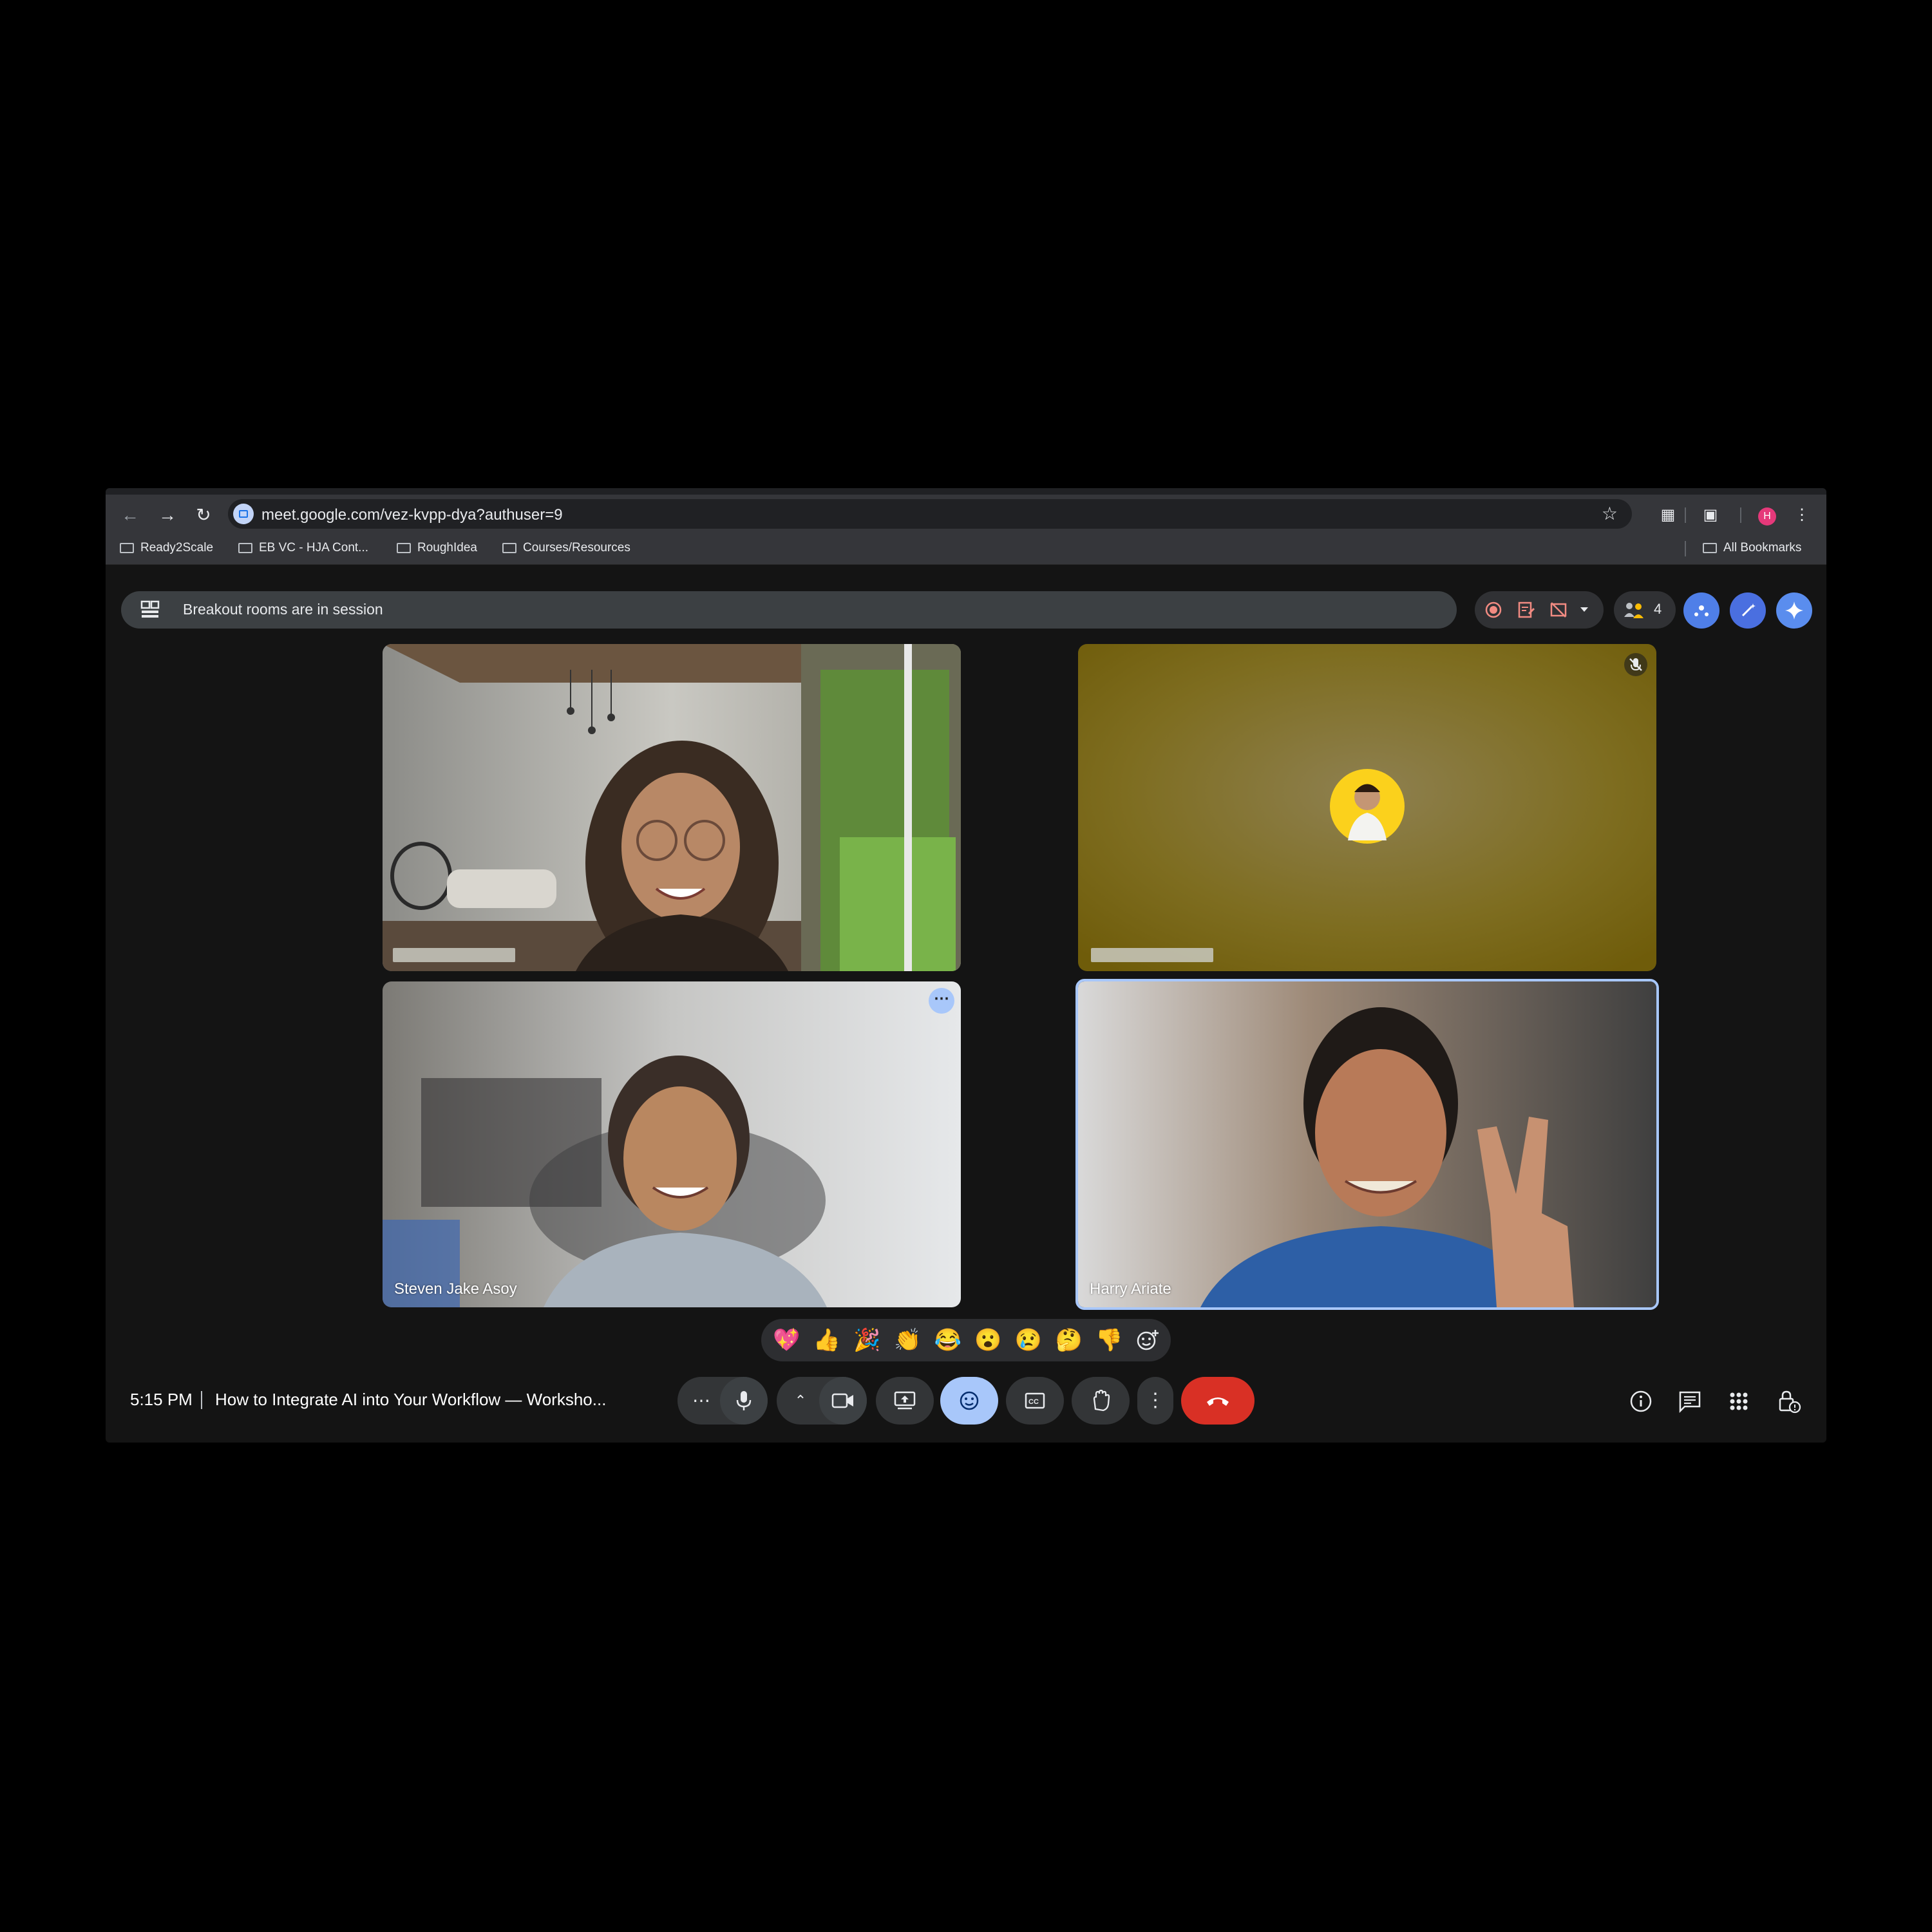  What do you see at coordinates (867, 1340) in the screenshot?
I see `reaction-party: 🎉` at bounding box center [867, 1340].